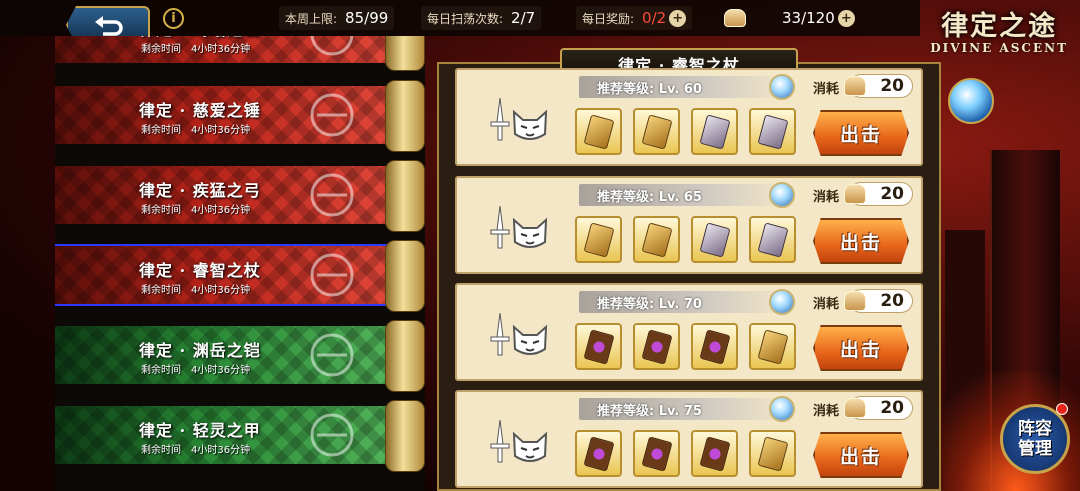  What do you see at coordinates (684, 87) in the screenshot?
I see `recommended-level: 推荐等级: Lv. 60` at bounding box center [684, 87].